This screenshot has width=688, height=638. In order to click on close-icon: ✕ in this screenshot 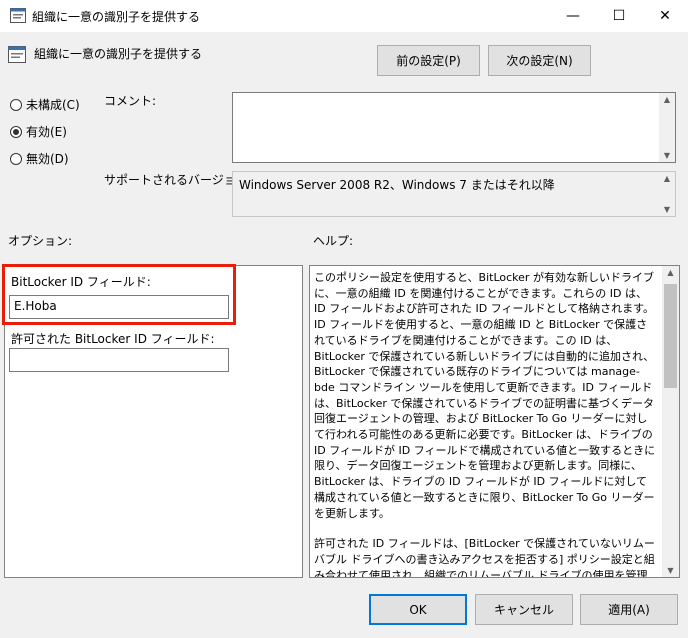, I will do `click(665, 16)`.